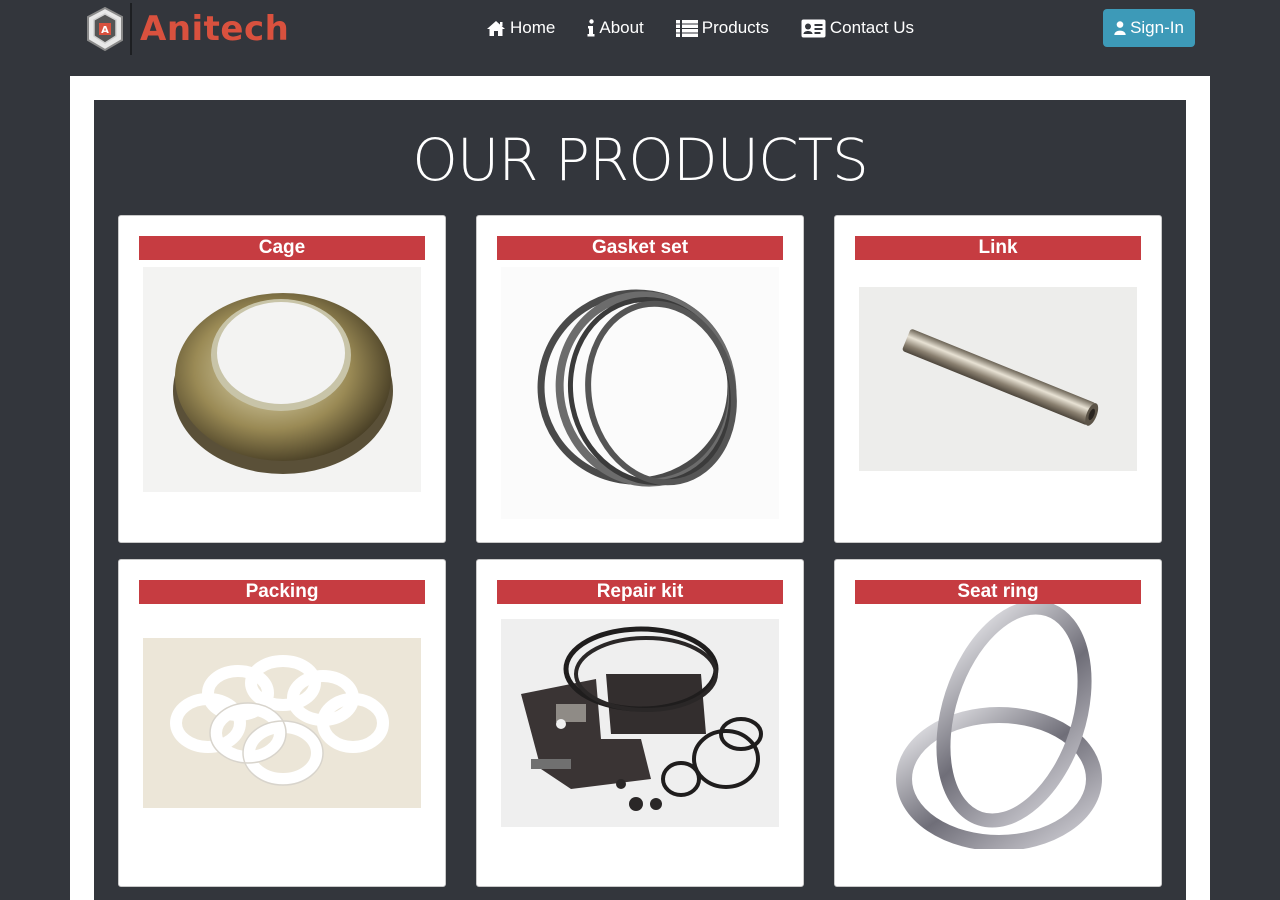 Image resolution: width=1280 pixels, height=900 pixels. Describe the element at coordinates (998, 592) in the screenshot. I see `product-title: Seat ring` at that location.